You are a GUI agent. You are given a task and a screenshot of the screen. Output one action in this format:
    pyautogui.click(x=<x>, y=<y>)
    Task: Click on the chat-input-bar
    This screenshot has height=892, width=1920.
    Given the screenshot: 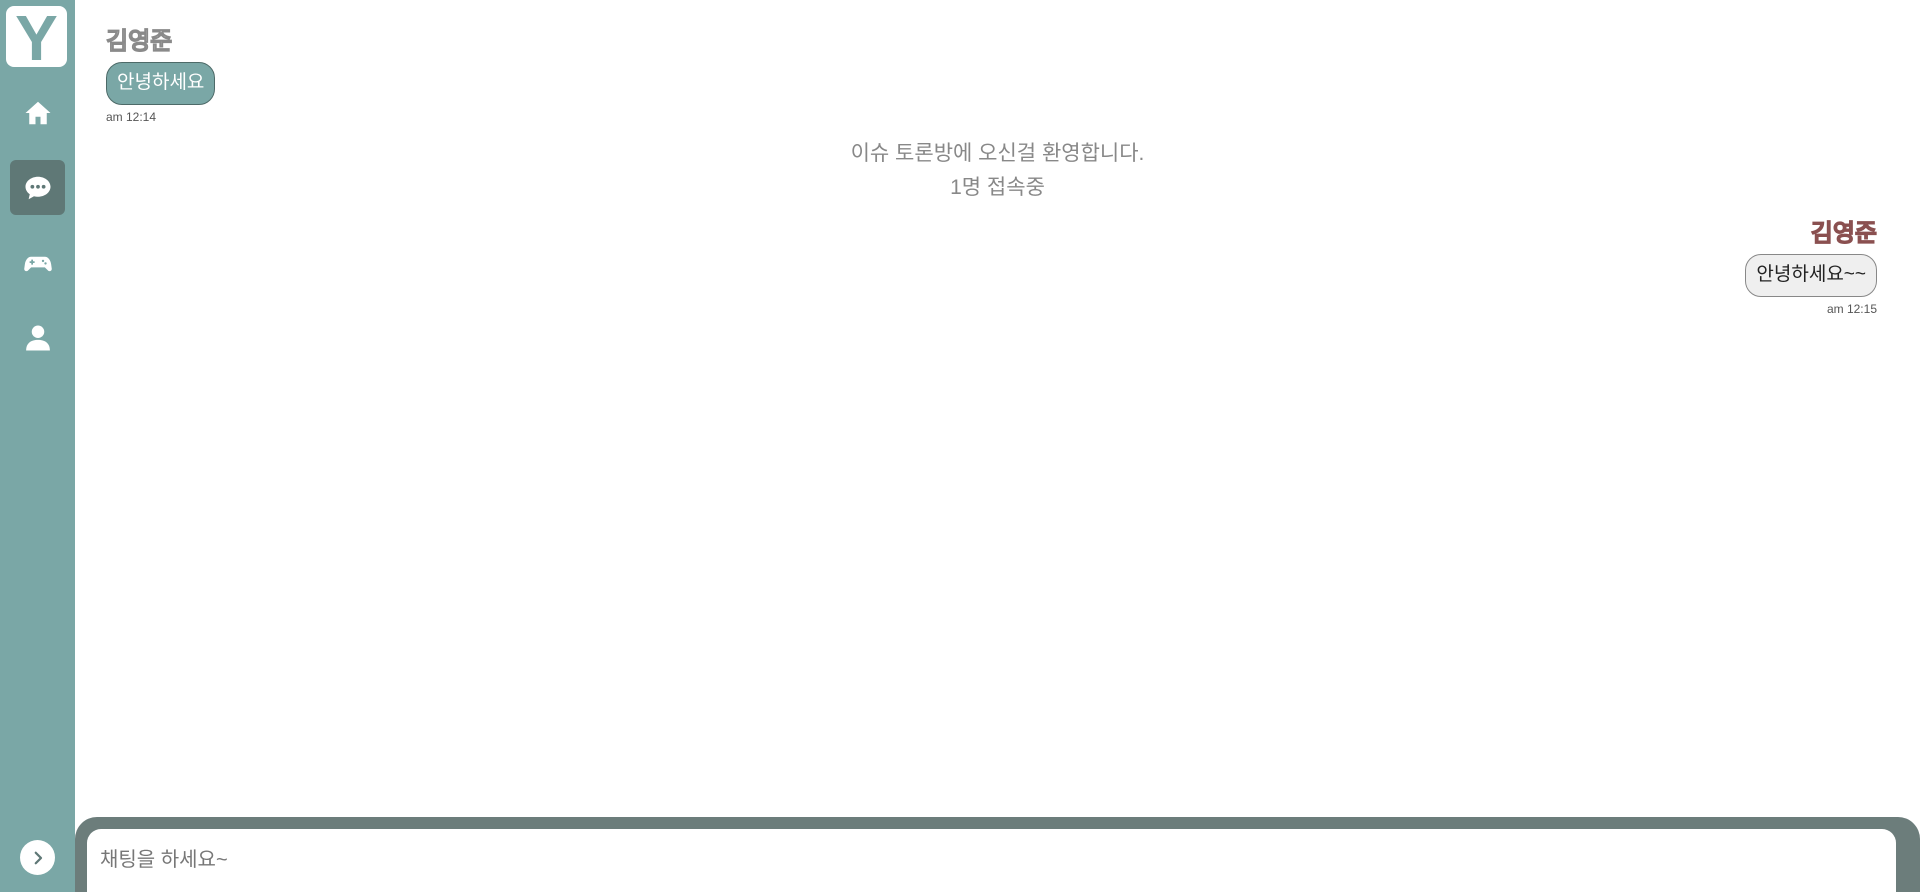 What is the action you would take?
    pyautogui.click(x=997, y=854)
    